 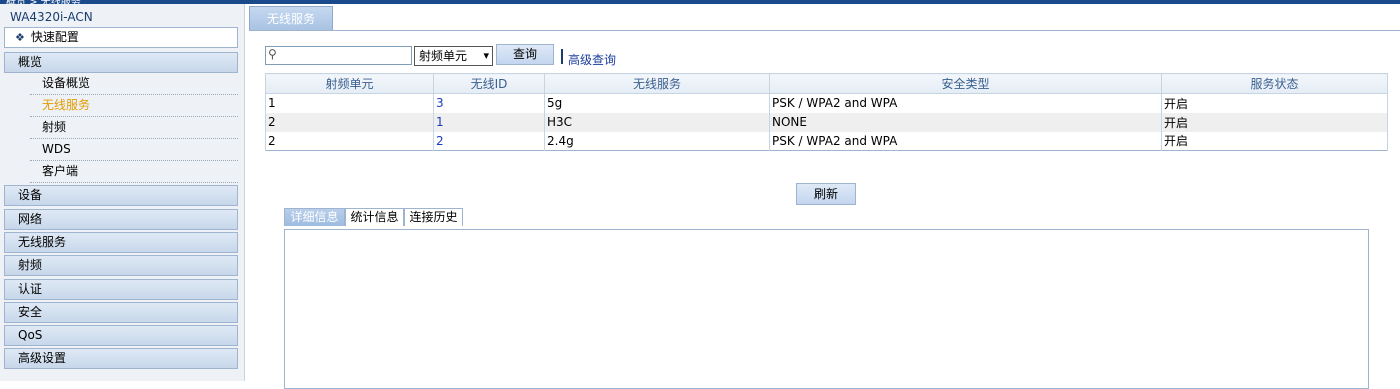 I want to click on quick-config-button: ❖ 快速配置, so click(x=121, y=37).